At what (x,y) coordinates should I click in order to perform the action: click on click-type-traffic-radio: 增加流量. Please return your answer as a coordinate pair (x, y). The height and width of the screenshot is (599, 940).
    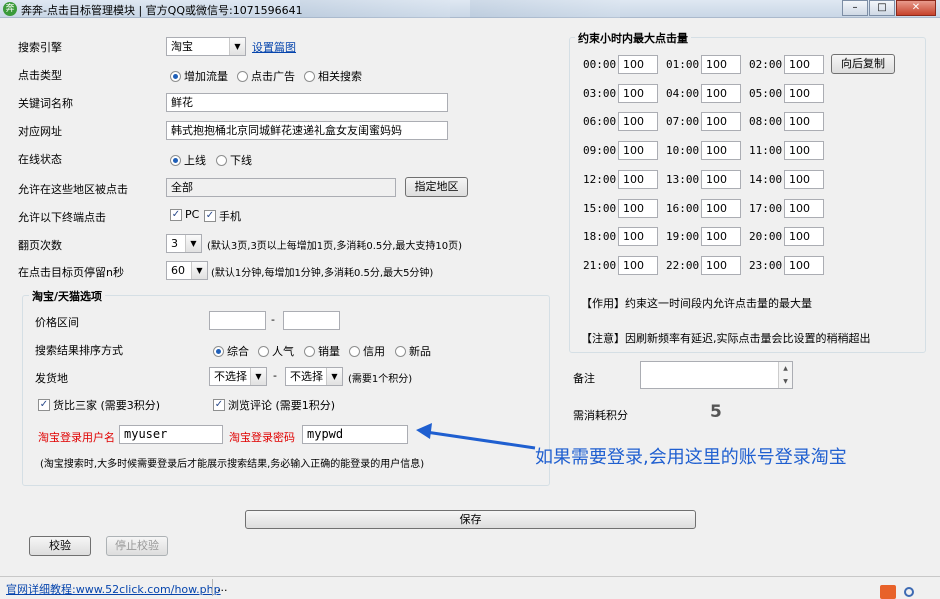
    Looking at the image, I should click on (199, 76).